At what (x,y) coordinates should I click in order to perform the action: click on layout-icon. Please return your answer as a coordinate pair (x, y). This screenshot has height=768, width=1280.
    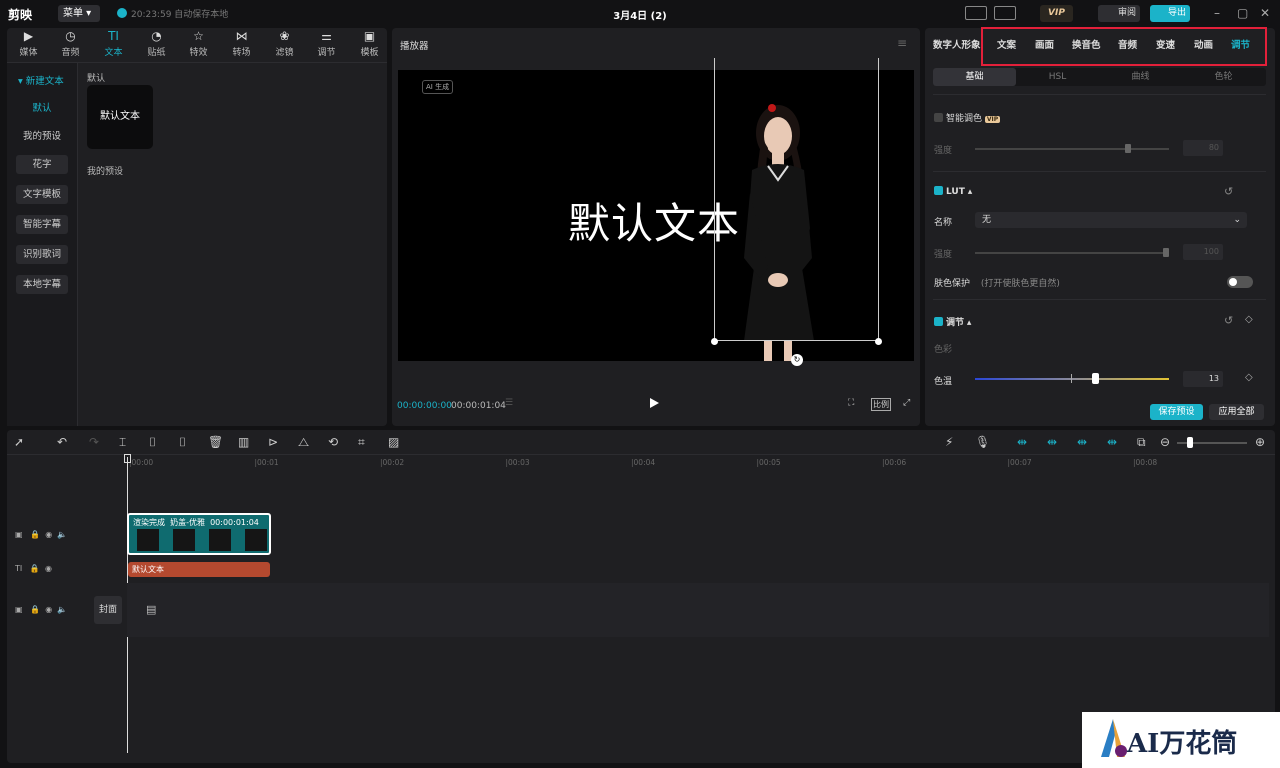
    Looking at the image, I should click on (1005, 13).